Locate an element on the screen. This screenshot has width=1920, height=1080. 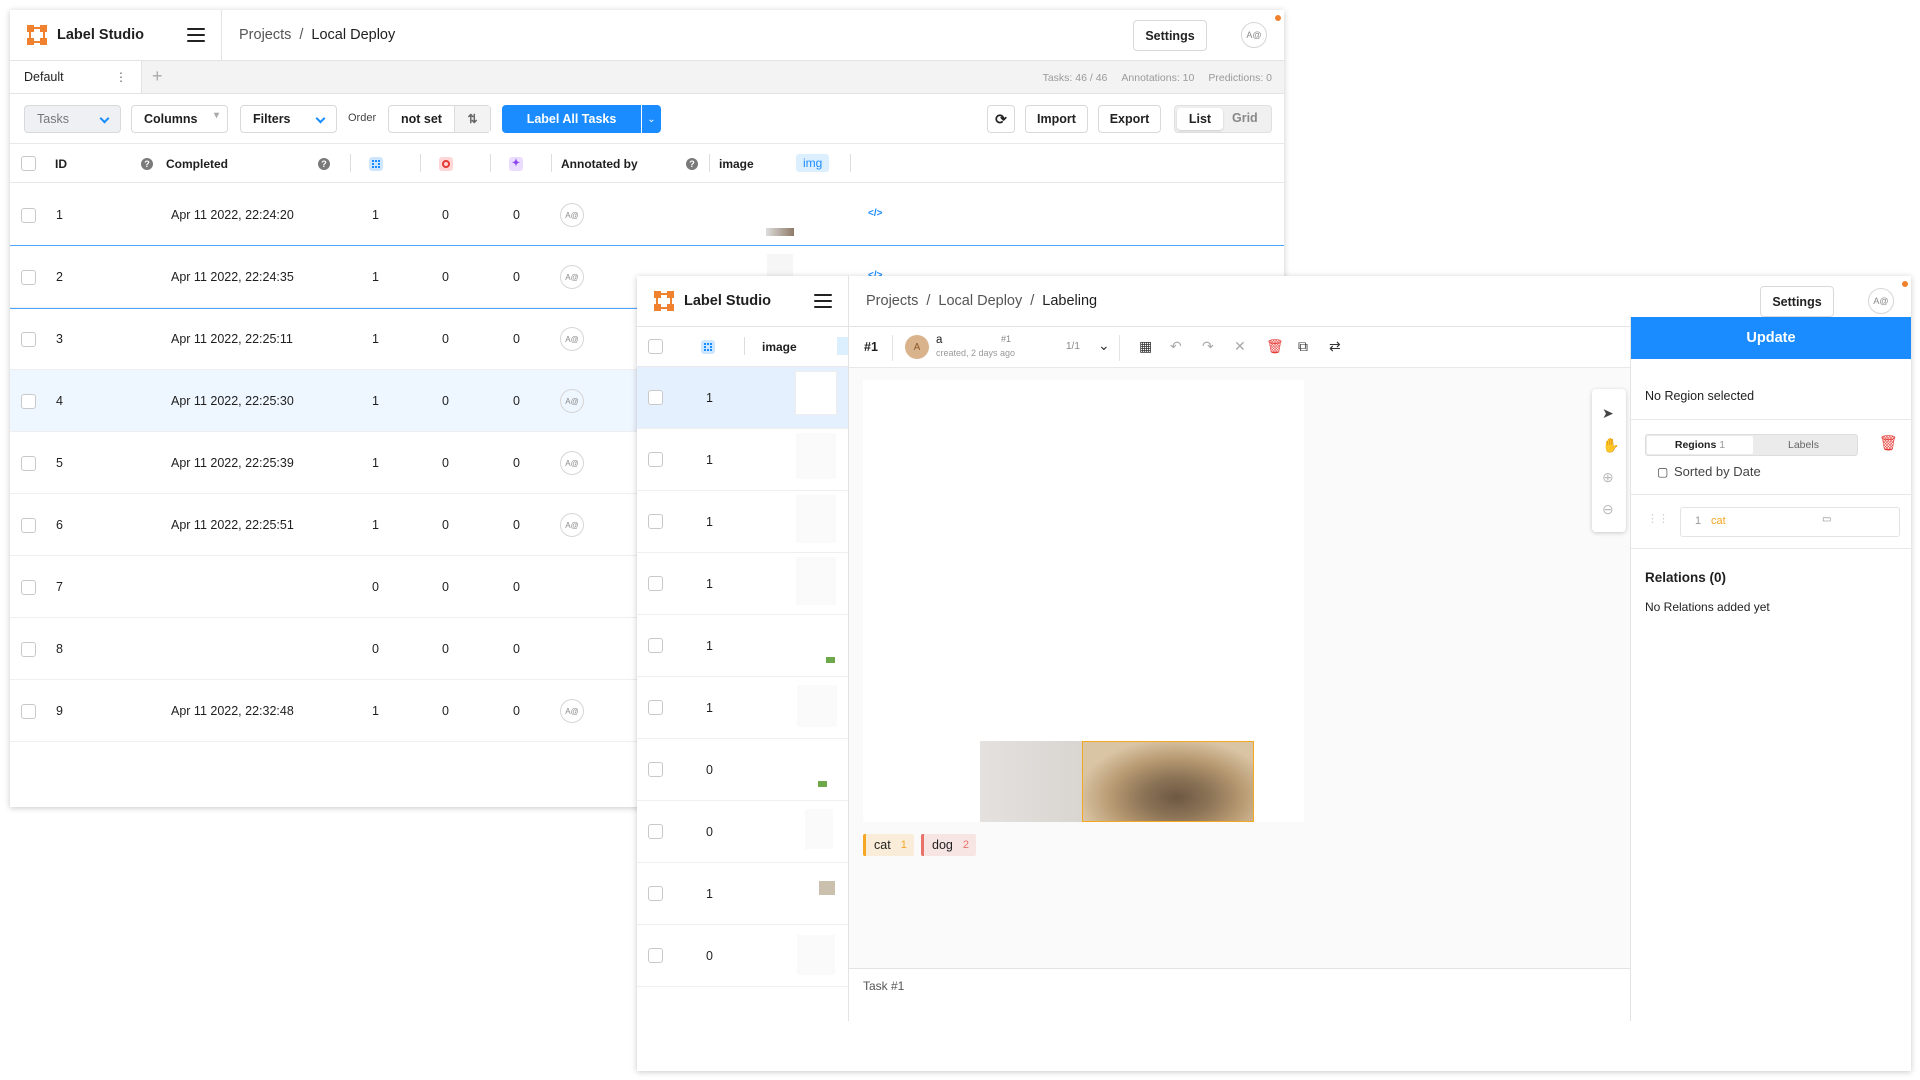
delete-icon: 🗑 is located at coordinates (1275, 346).